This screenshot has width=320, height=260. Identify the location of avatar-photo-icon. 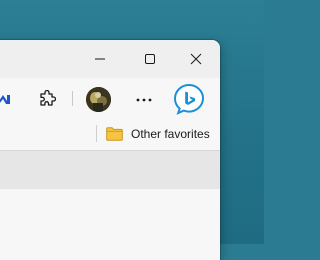
(98, 99).